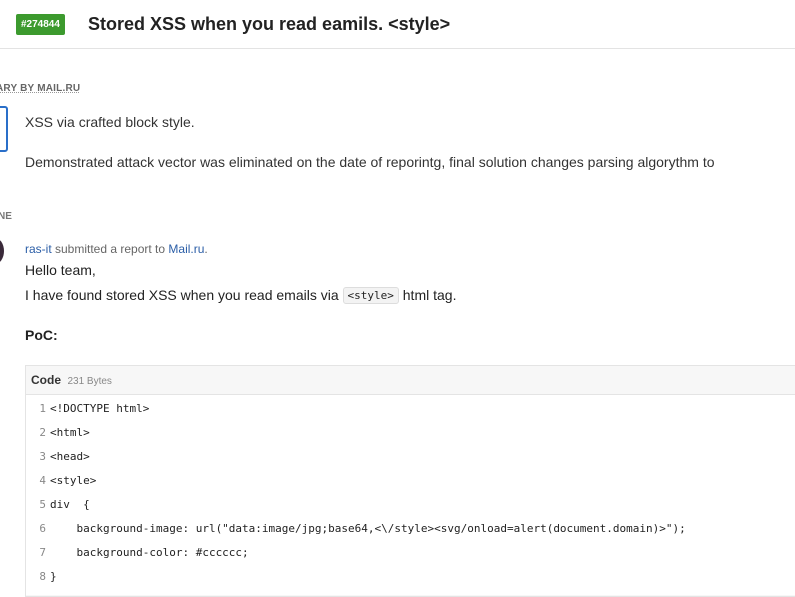 The width and height of the screenshot is (795, 597). Describe the element at coordinates (6, 216) in the screenshot. I see `timeline-label: NE` at that location.